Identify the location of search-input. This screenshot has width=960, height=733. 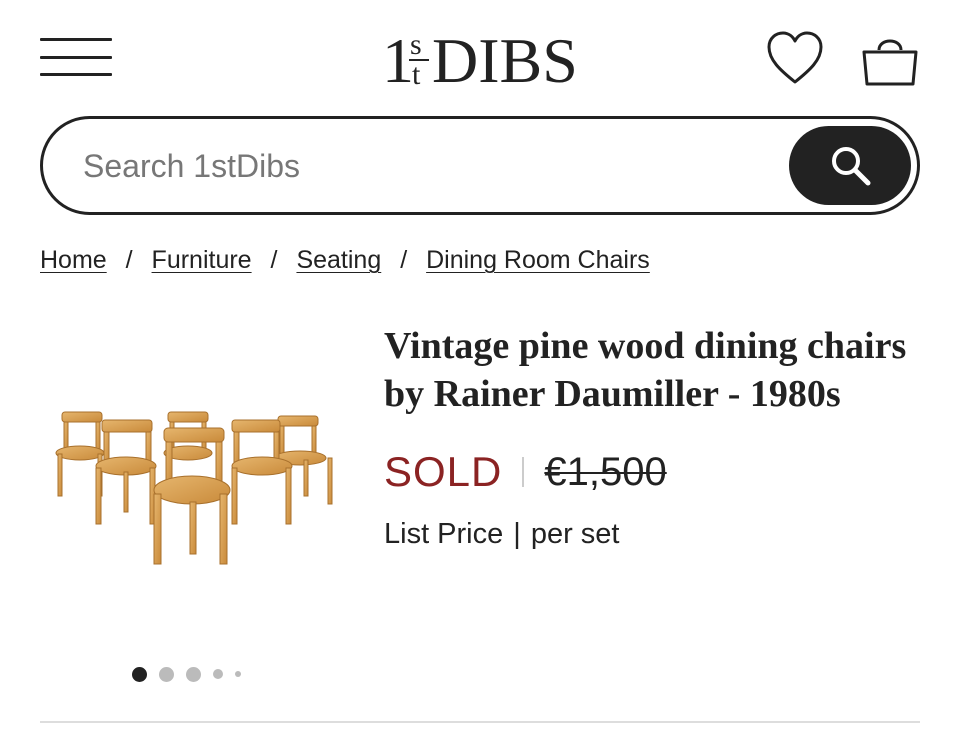
(433, 166).